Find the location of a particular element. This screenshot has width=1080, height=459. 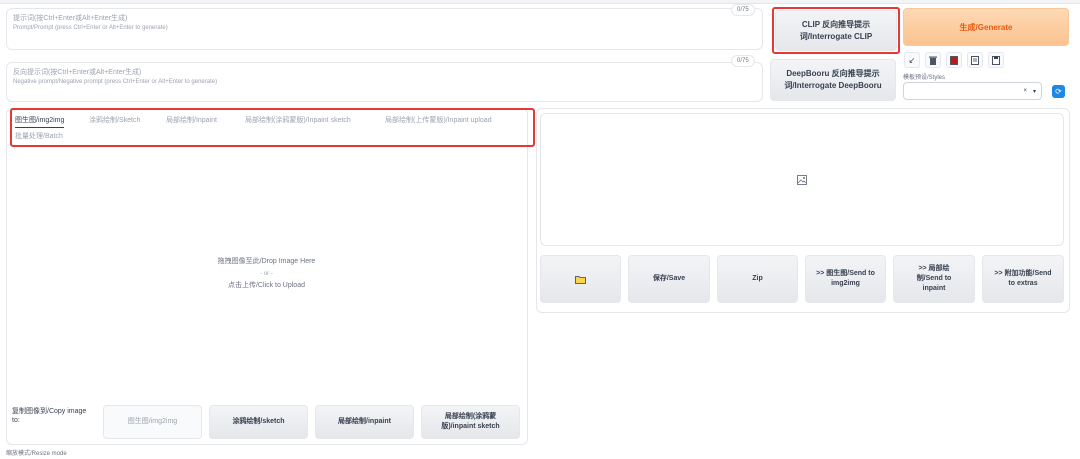

tab-batch: 批量处理/Batch is located at coordinates (39, 136).